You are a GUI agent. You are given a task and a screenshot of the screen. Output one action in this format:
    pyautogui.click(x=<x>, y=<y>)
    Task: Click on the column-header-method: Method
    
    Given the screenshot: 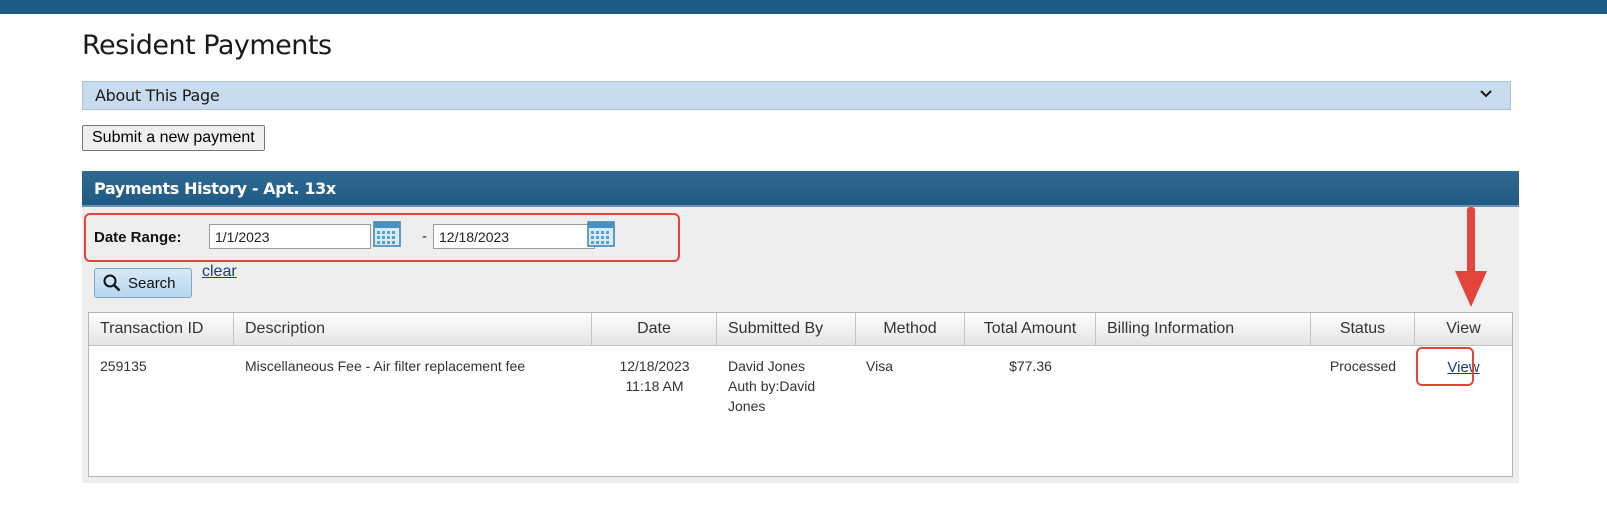 What is the action you would take?
    pyautogui.click(x=910, y=329)
    